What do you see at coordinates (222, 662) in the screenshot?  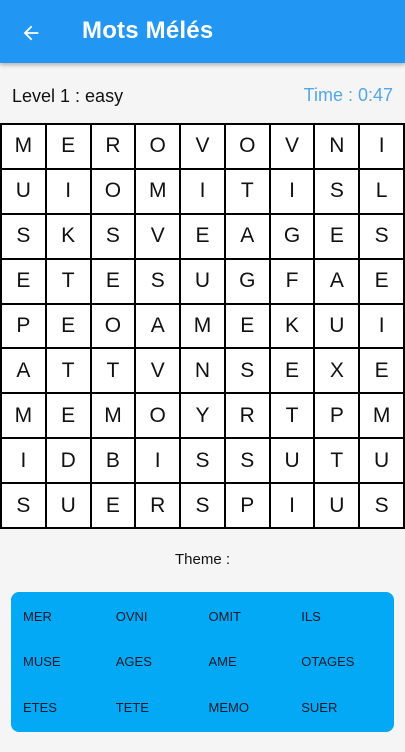 I see `word-item: AME` at bounding box center [222, 662].